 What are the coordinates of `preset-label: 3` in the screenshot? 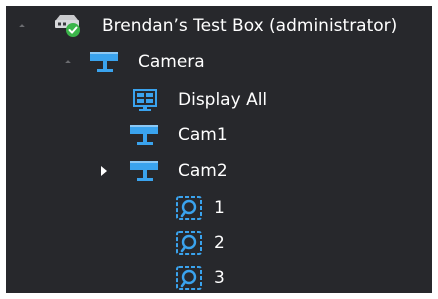 It's located at (219, 278).